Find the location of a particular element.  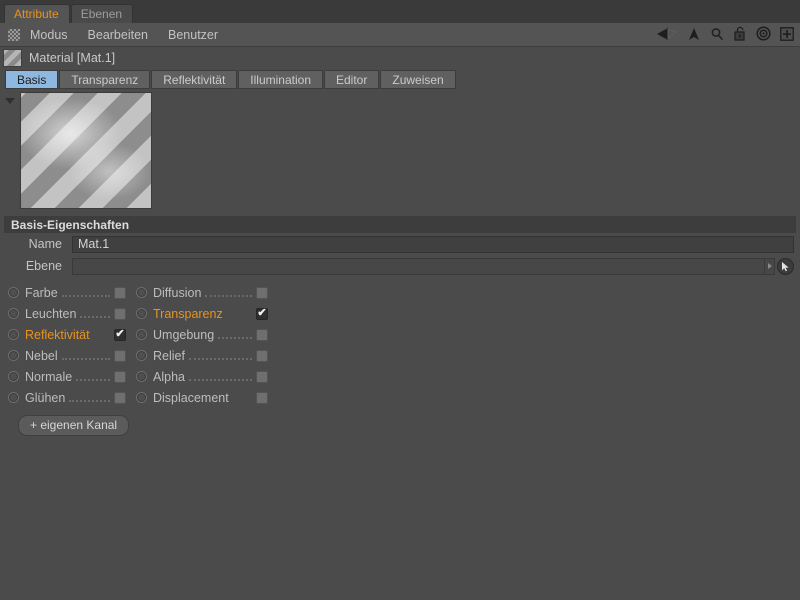

channel-label: Umgebung is located at coordinates (184, 334).